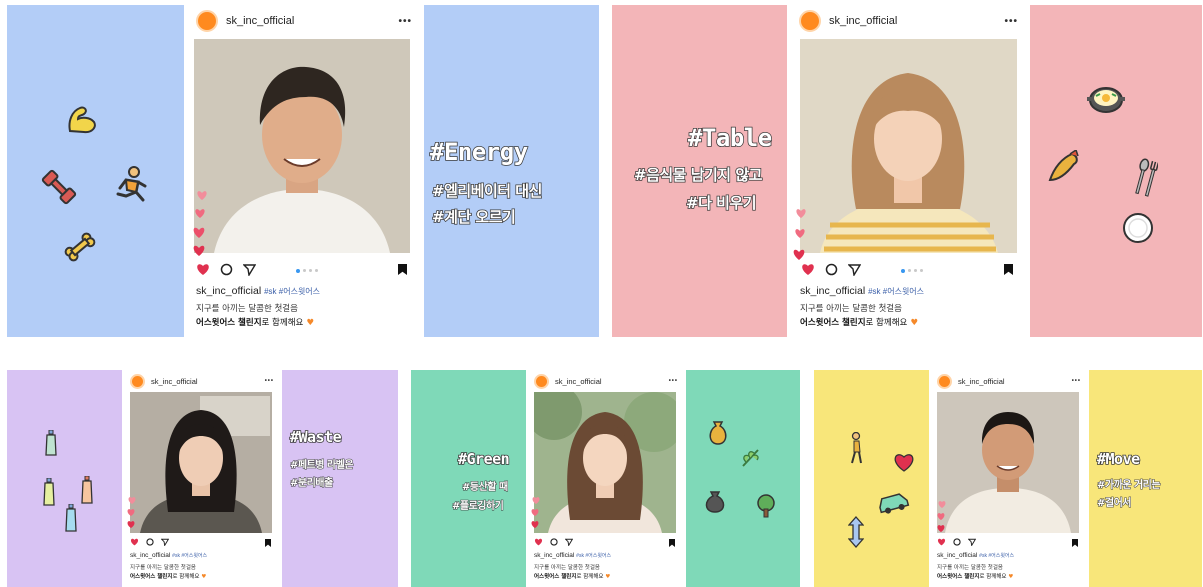 The height and width of the screenshot is (587, 1203). Describe the element at coordinates (871, 478) in the screenshot. I see `move-card-left-panel` at that location.